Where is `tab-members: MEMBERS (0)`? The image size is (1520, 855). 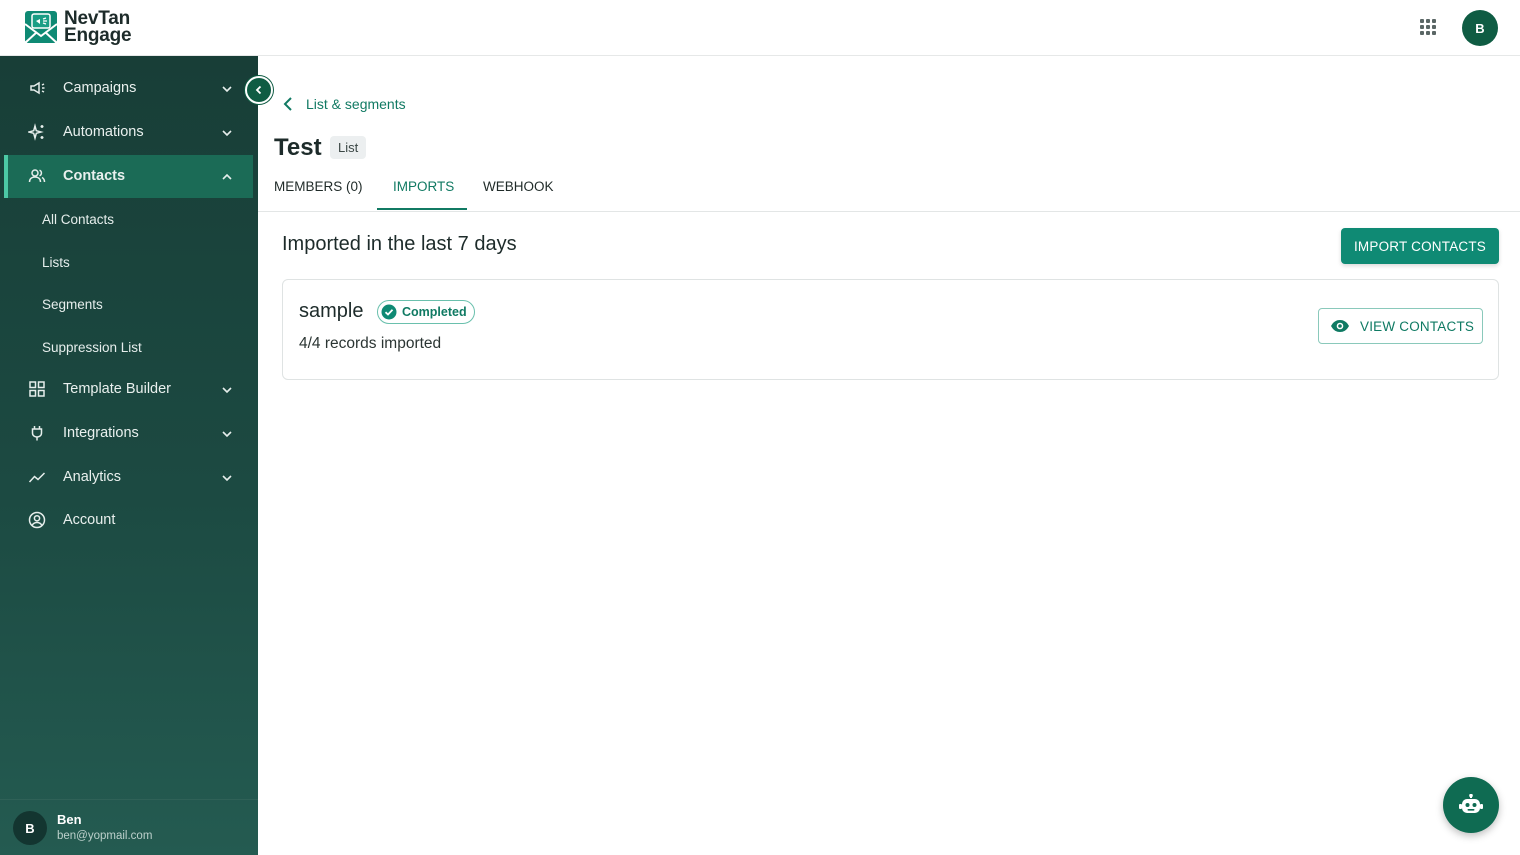
tab-members: MEMBERS (0) is located at coordinates (318, 186).